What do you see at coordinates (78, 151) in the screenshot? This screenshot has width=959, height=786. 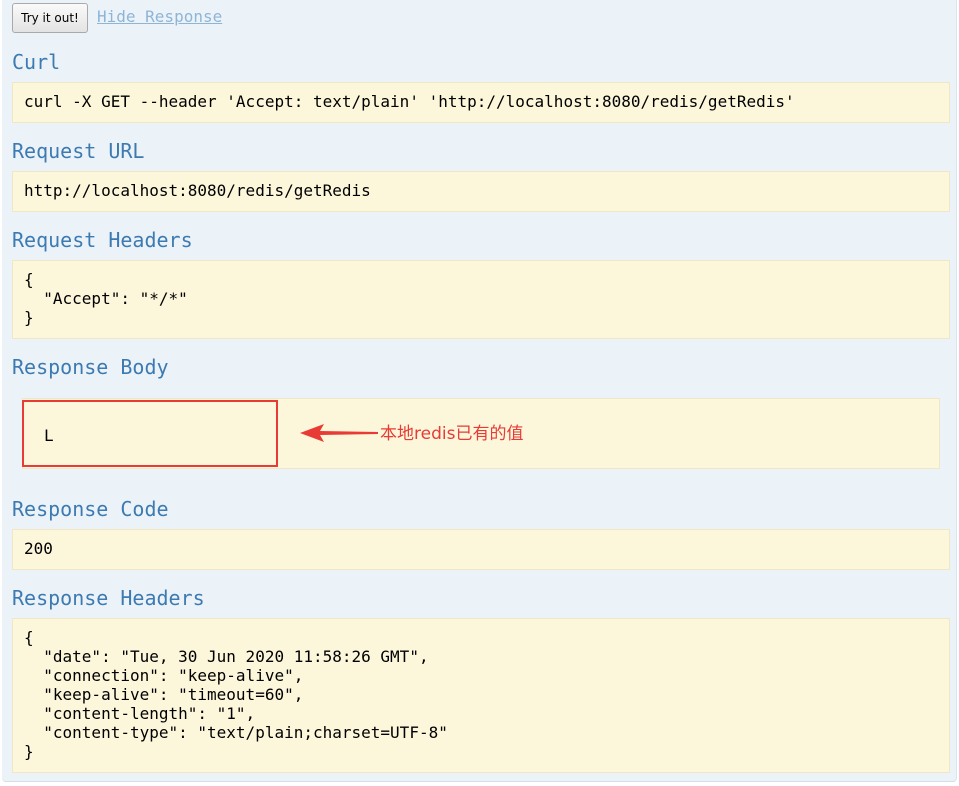 I see `request-url-heading: Request URL` at bounding box center [78, 151].